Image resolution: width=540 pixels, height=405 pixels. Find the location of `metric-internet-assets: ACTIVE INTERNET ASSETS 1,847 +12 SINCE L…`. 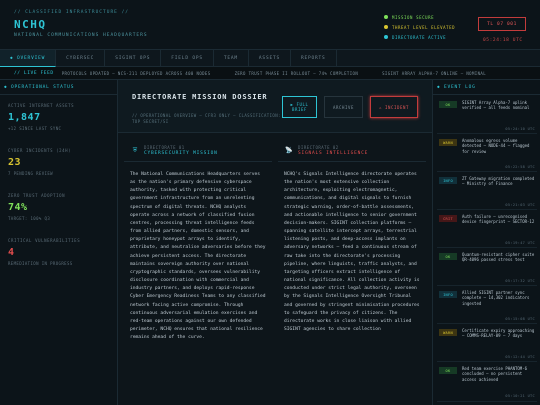

metric-internet-assets: ACTIVE INTERNET ASSETS 1,847 +12 SINCE L… is located at coordinates (58, 117).